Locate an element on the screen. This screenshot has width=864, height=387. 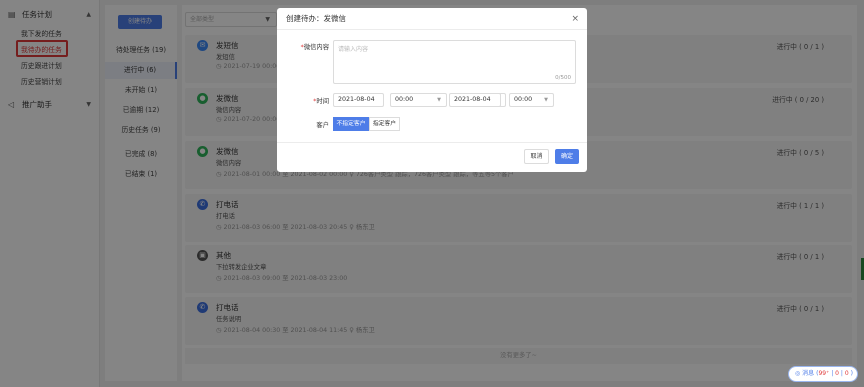
badge-count-a: 0 is located at coordinates (837, 373).